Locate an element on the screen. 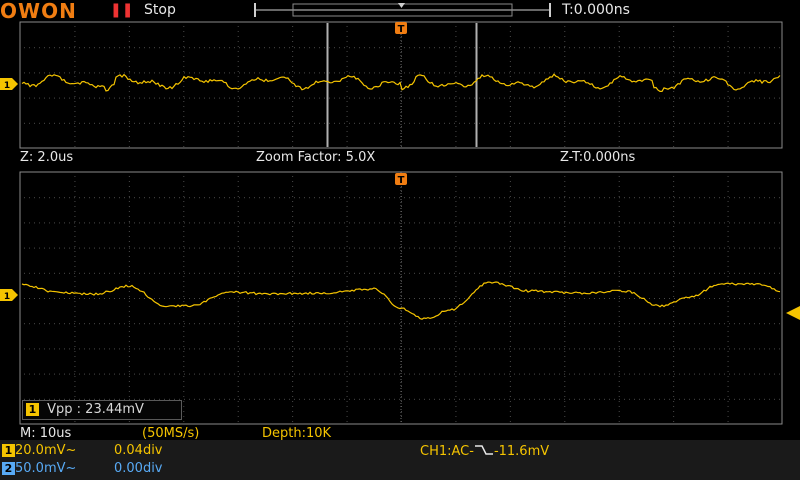 The image size is (800, 480). ch1-level-marker-top: 1 is located at coordinates (9, 84).